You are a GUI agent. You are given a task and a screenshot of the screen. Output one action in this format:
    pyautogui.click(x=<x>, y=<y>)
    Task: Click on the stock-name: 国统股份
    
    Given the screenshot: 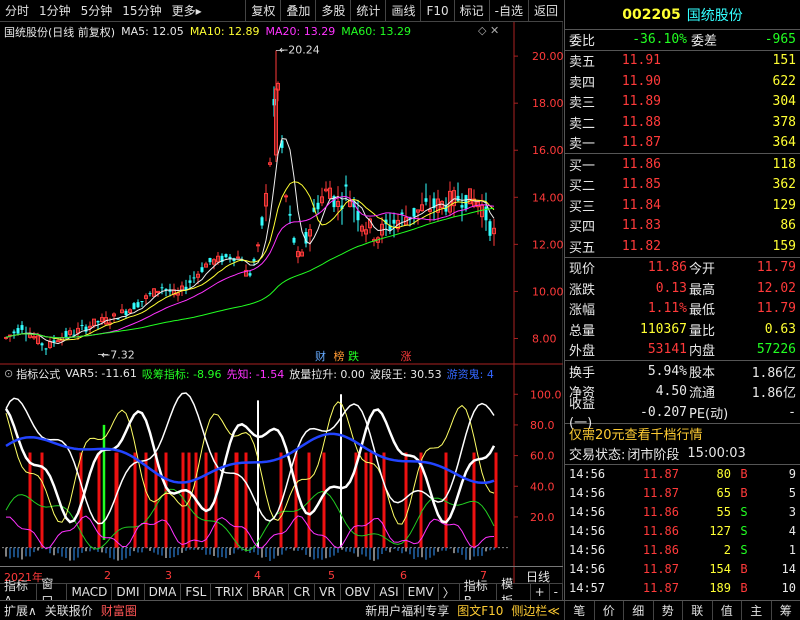 What is the action you would take?
    pyautogui.click(x=715, y=15)
    